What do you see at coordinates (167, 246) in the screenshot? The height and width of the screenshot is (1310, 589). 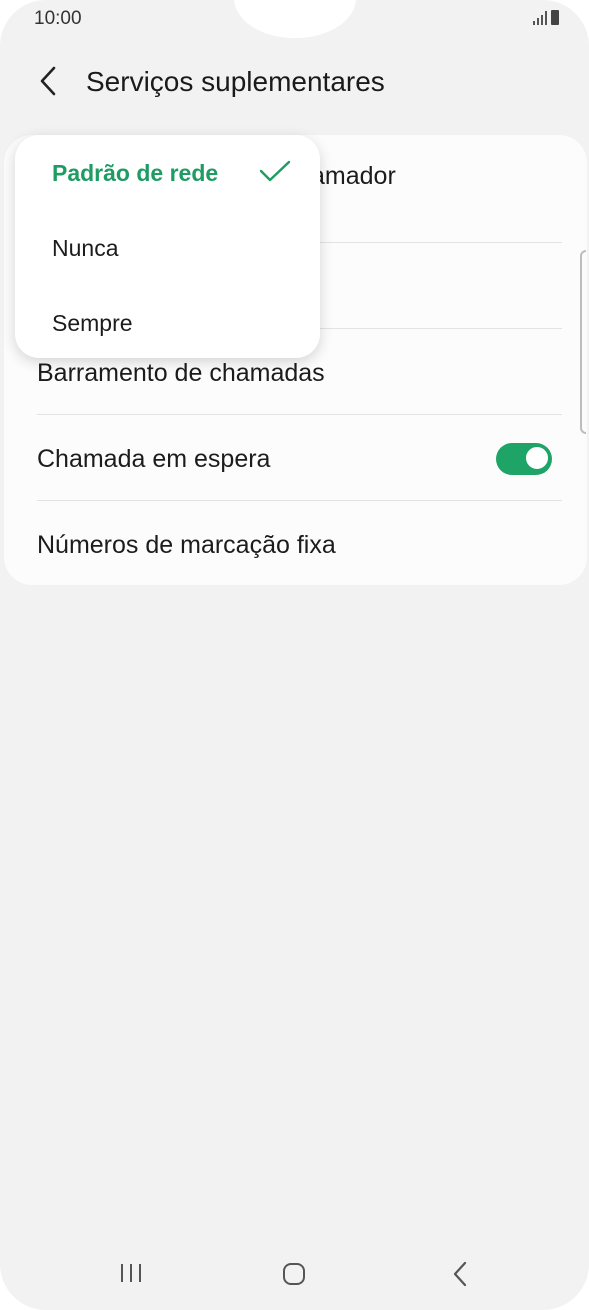 I see `dropdown-menu: Padrão de rede Nunca Sempre` at bounding box center [167, 246].